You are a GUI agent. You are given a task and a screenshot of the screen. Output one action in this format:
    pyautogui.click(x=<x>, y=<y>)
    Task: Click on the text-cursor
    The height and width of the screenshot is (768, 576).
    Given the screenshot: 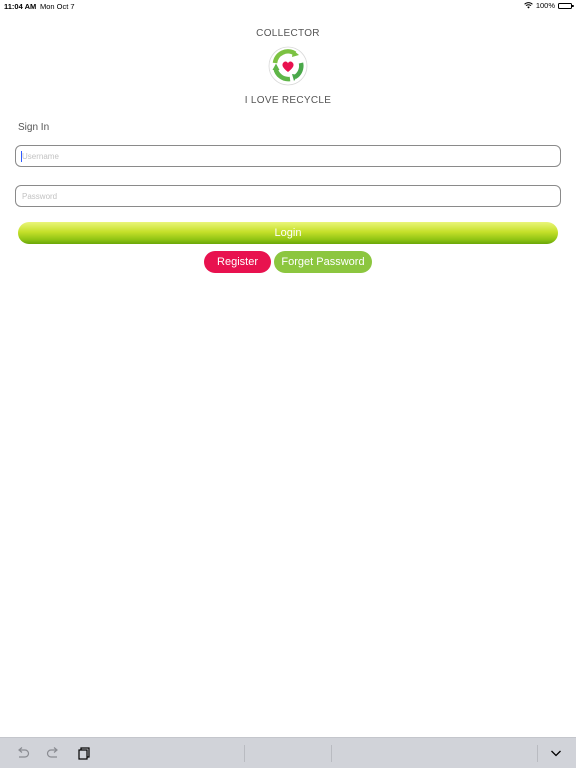 What is the action you would take?
    pyautogui.click(x=21, y=156)
    